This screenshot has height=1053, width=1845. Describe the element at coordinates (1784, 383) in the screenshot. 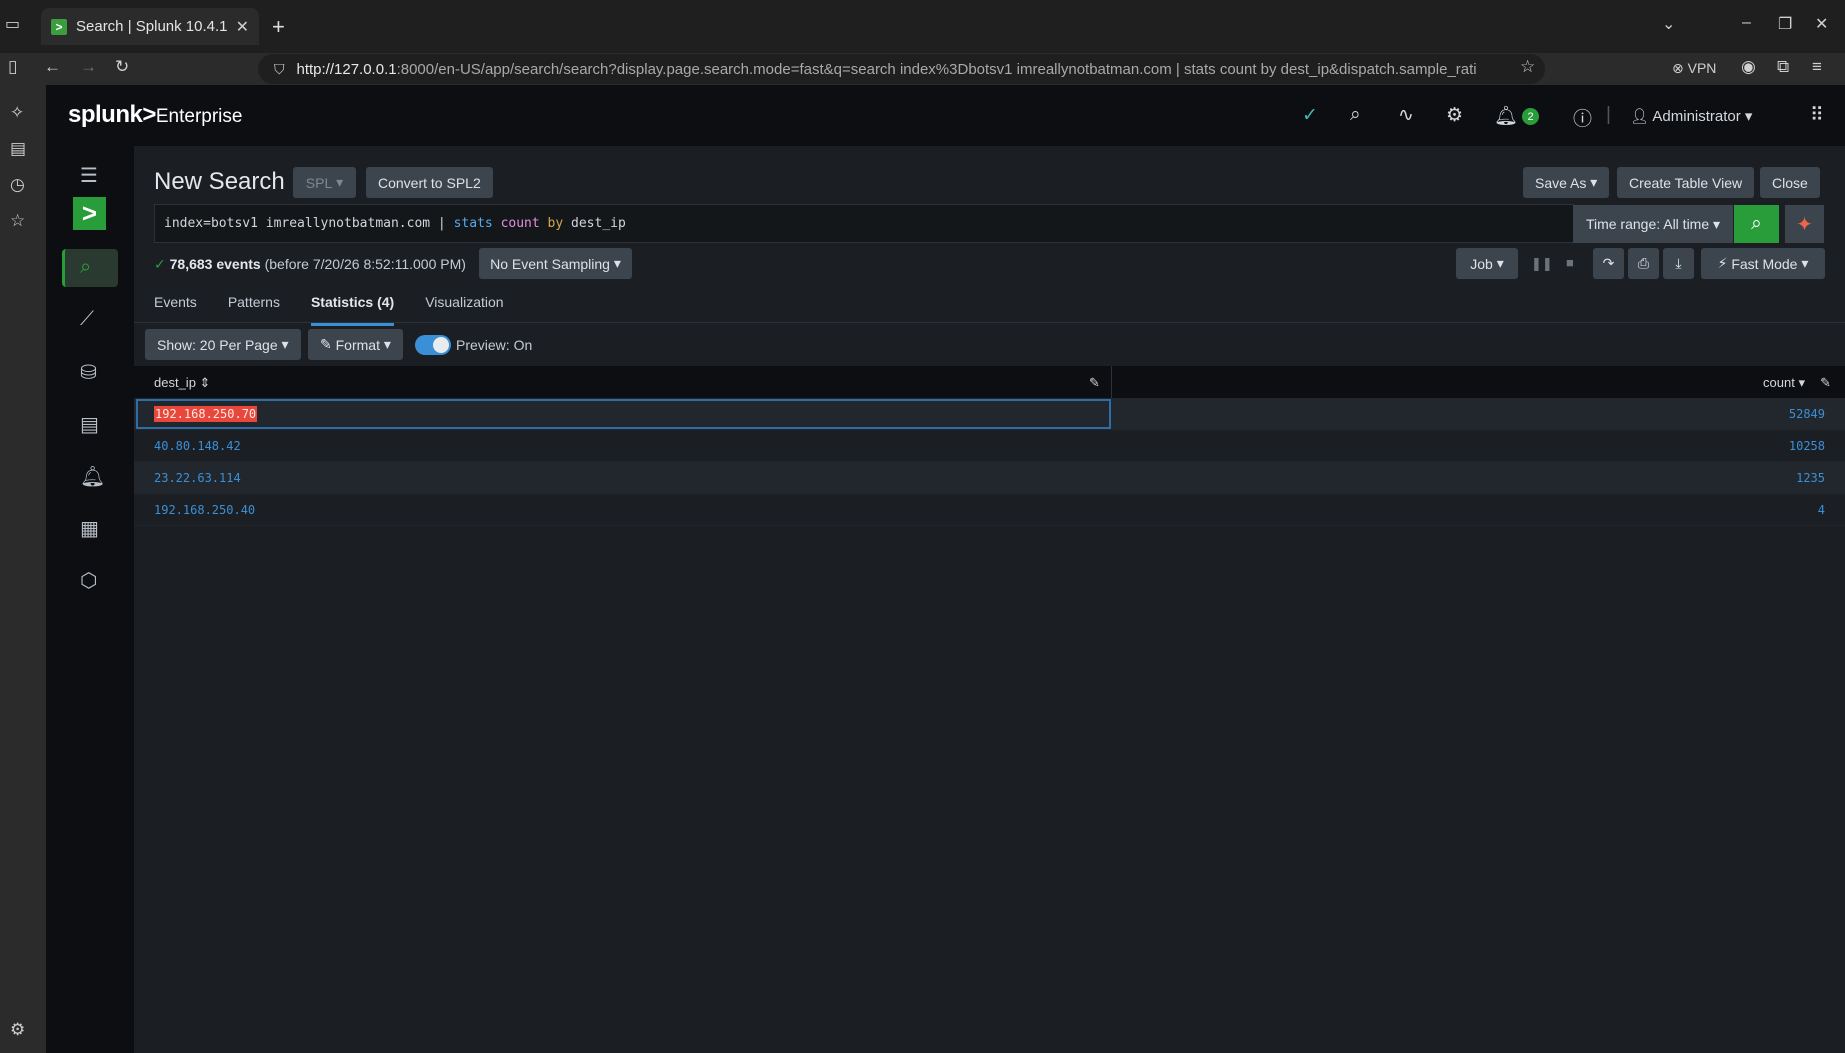

I see `column-header-count: count ▾` at that location.